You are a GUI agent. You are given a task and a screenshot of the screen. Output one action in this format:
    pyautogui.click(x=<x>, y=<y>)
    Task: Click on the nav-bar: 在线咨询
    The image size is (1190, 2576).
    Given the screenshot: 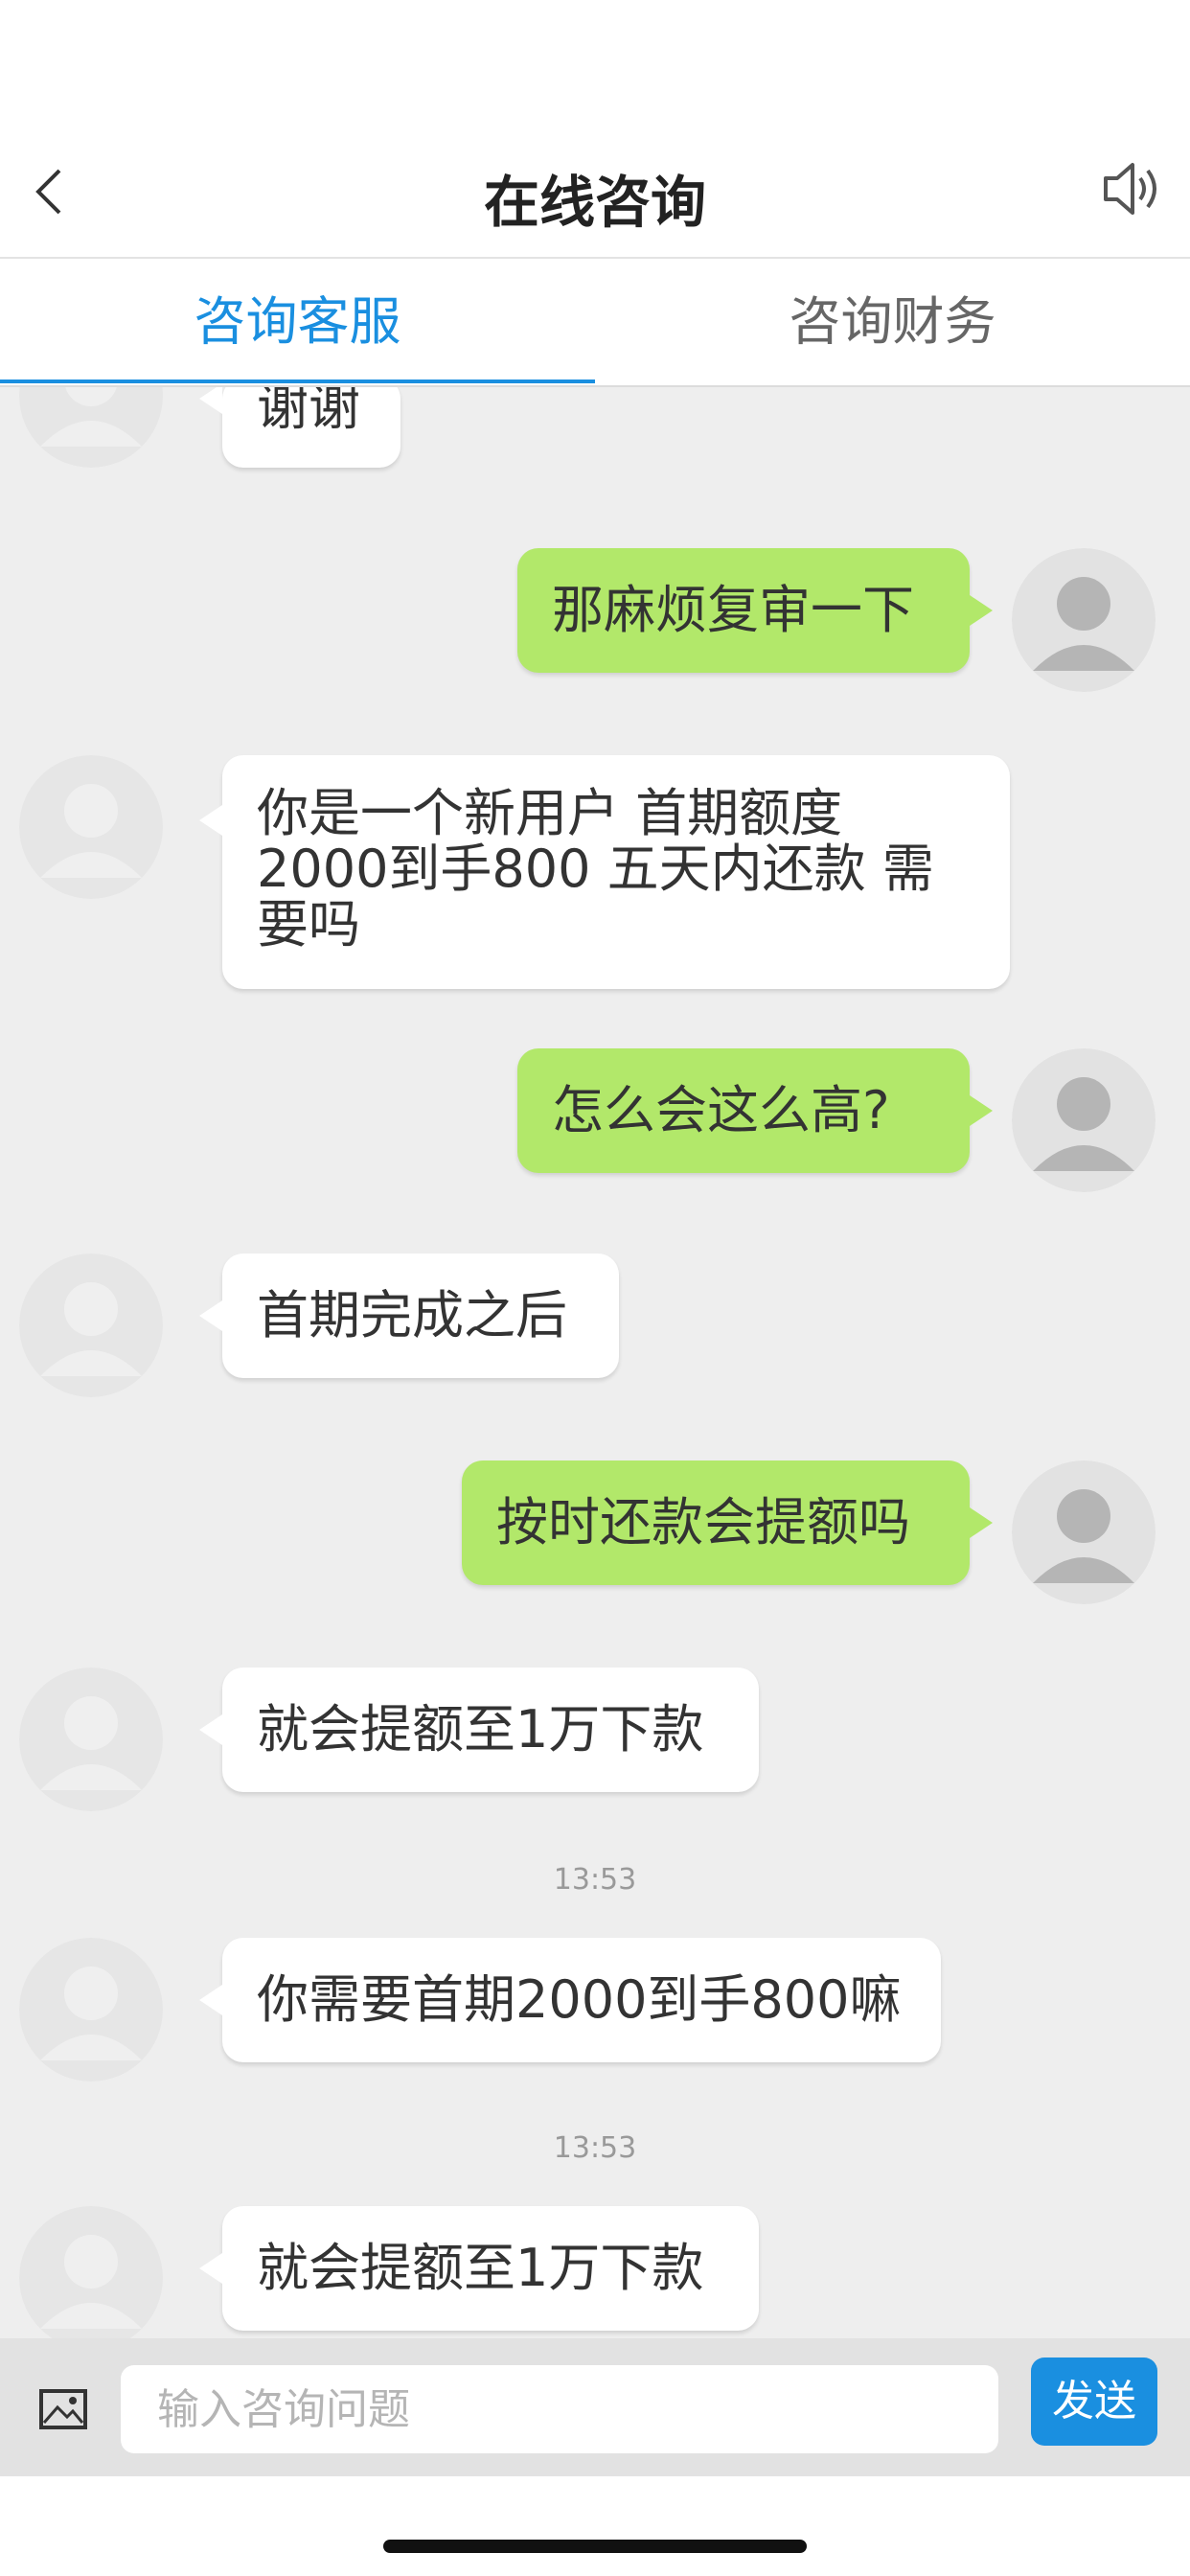 What is the action you would take?
    pyautogui.click(x=595, y=193)
    